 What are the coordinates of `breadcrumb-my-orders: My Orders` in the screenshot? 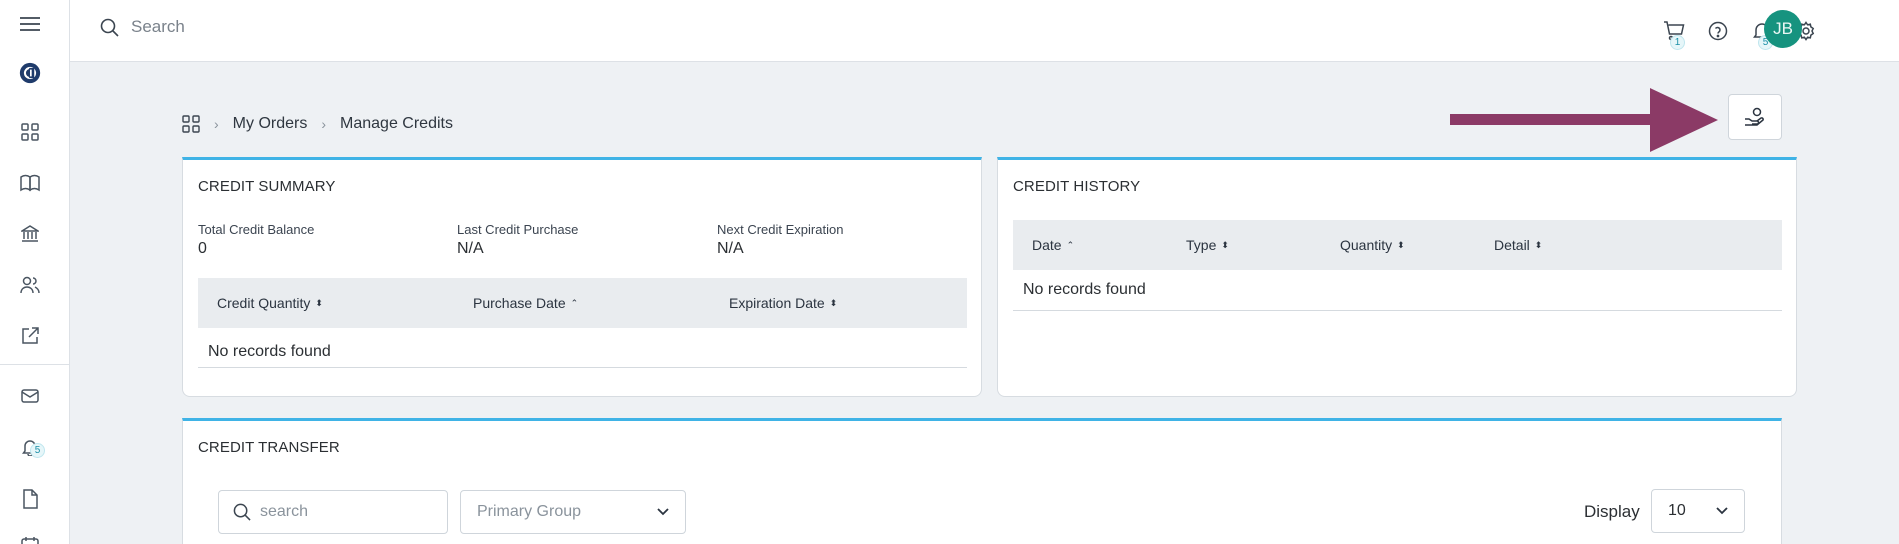 It's located at (270, 124).